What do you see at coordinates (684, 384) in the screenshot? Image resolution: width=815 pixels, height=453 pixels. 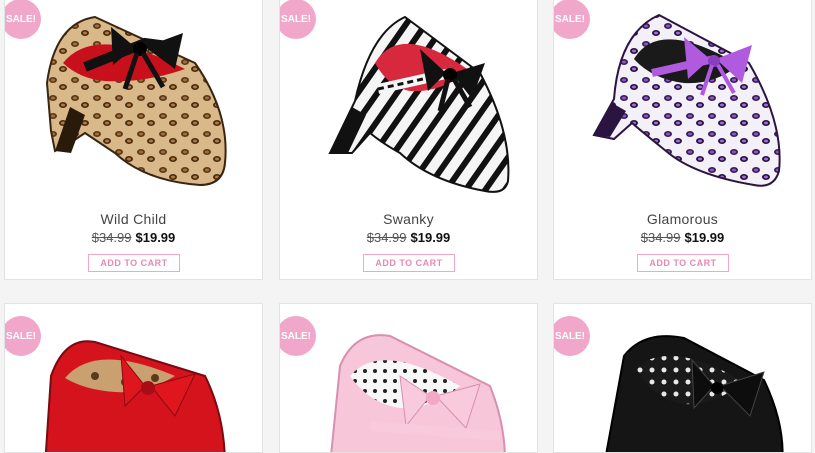 I see `black-shoe-image` at bounding box center [684, 384].